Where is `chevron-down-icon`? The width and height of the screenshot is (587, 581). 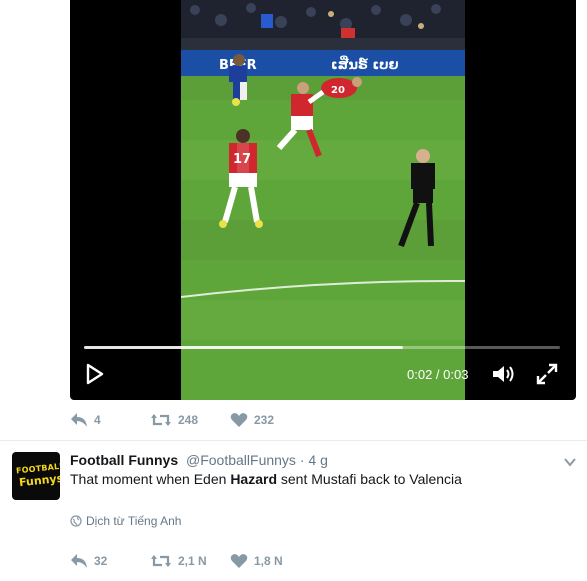
chevron-down-icon is located at coordinates (570, 462).